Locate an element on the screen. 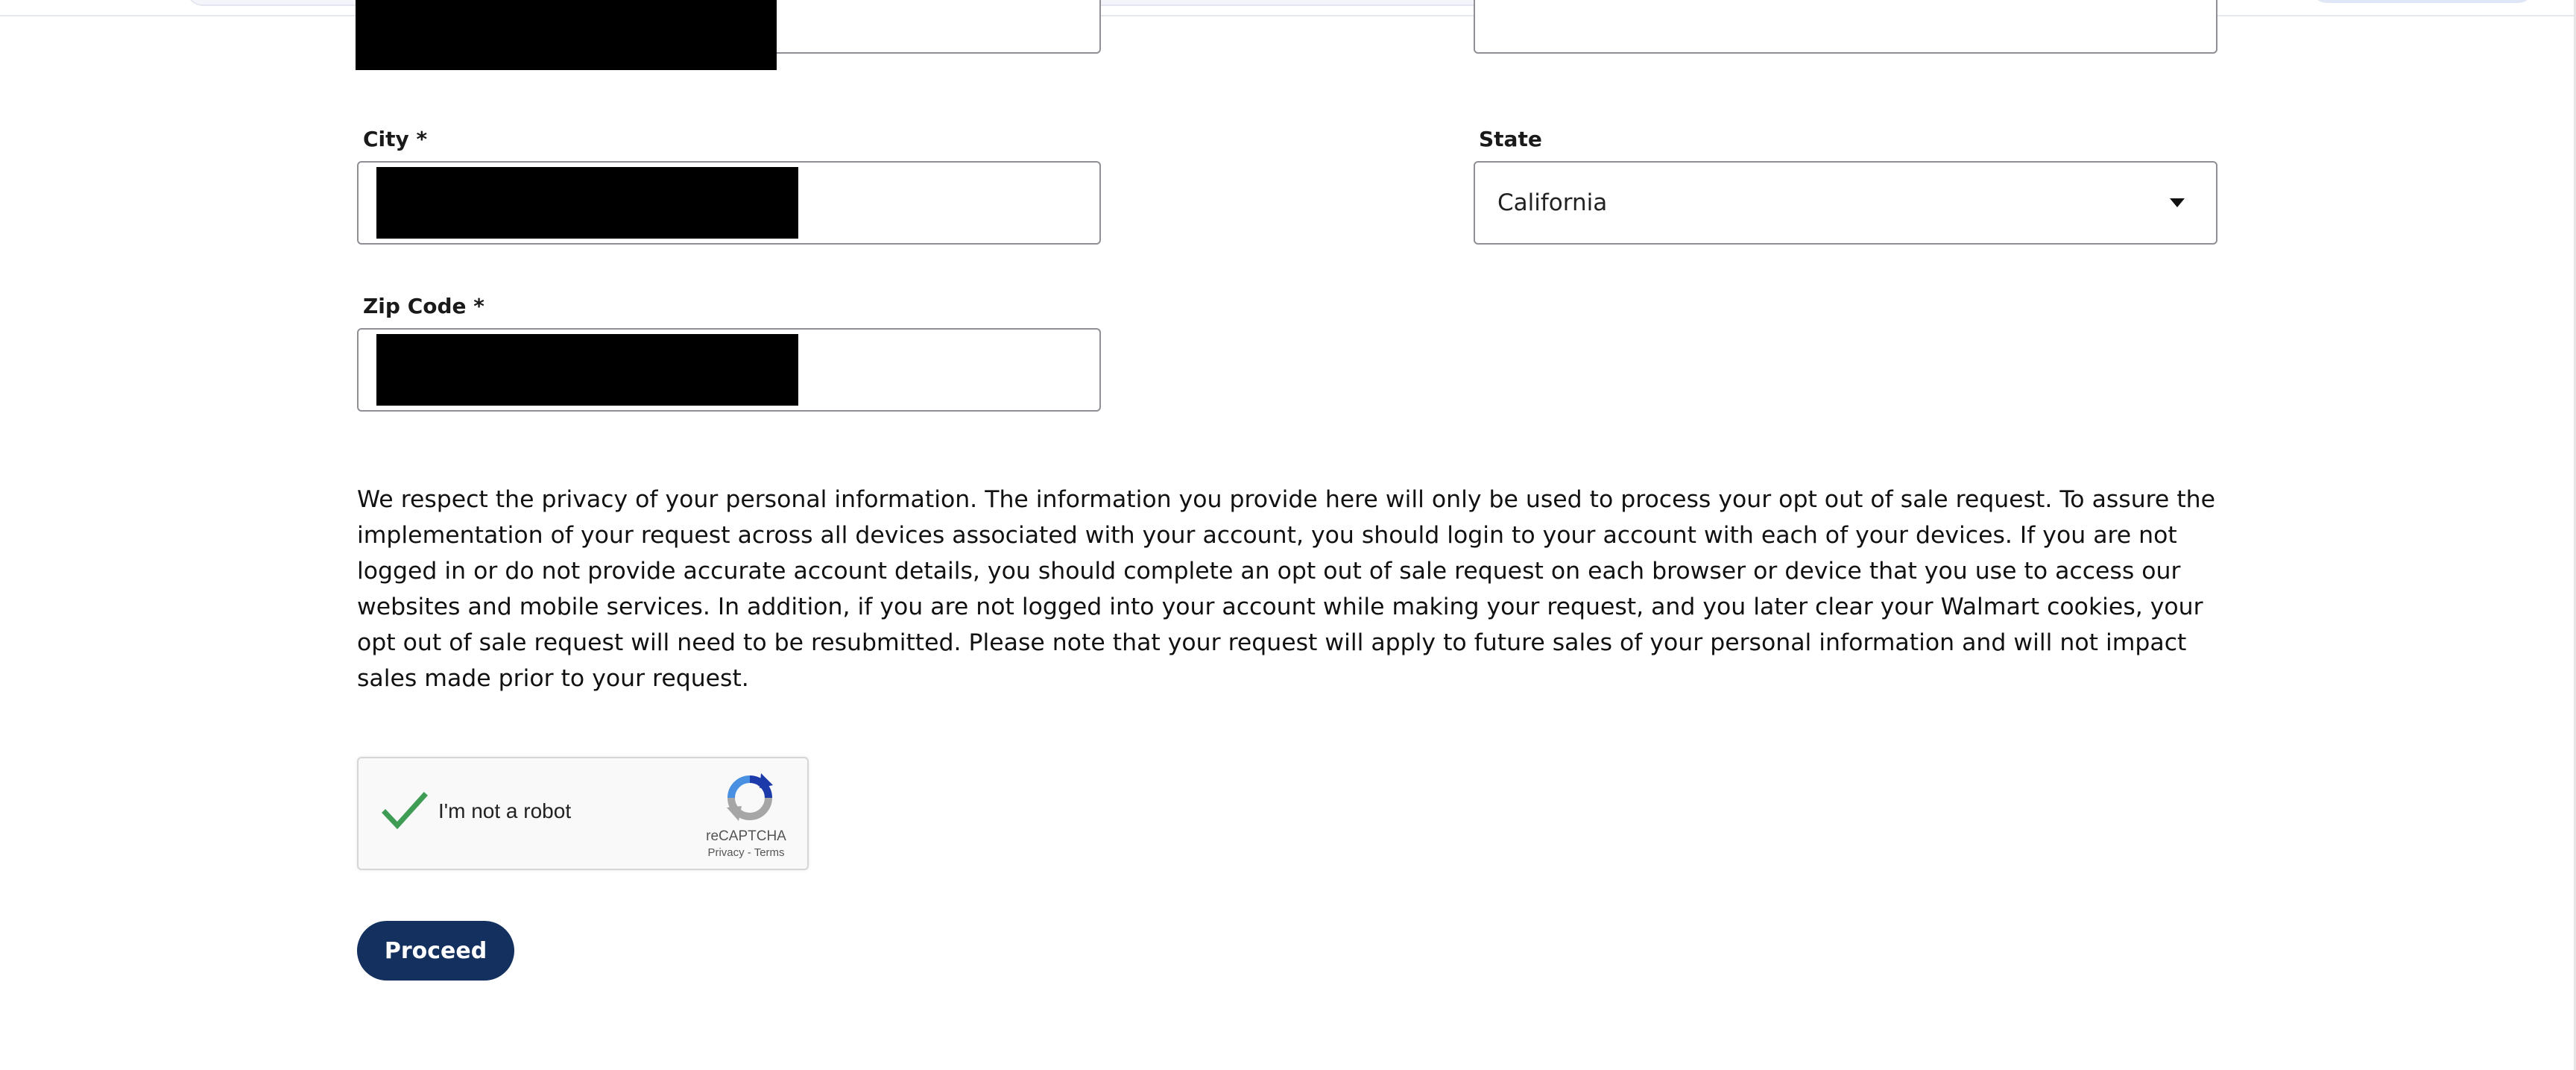 The height and width of the screenshot is (1070, 2576). recaptcha-label: I'm not a robot is located at coordinates (505, 810).